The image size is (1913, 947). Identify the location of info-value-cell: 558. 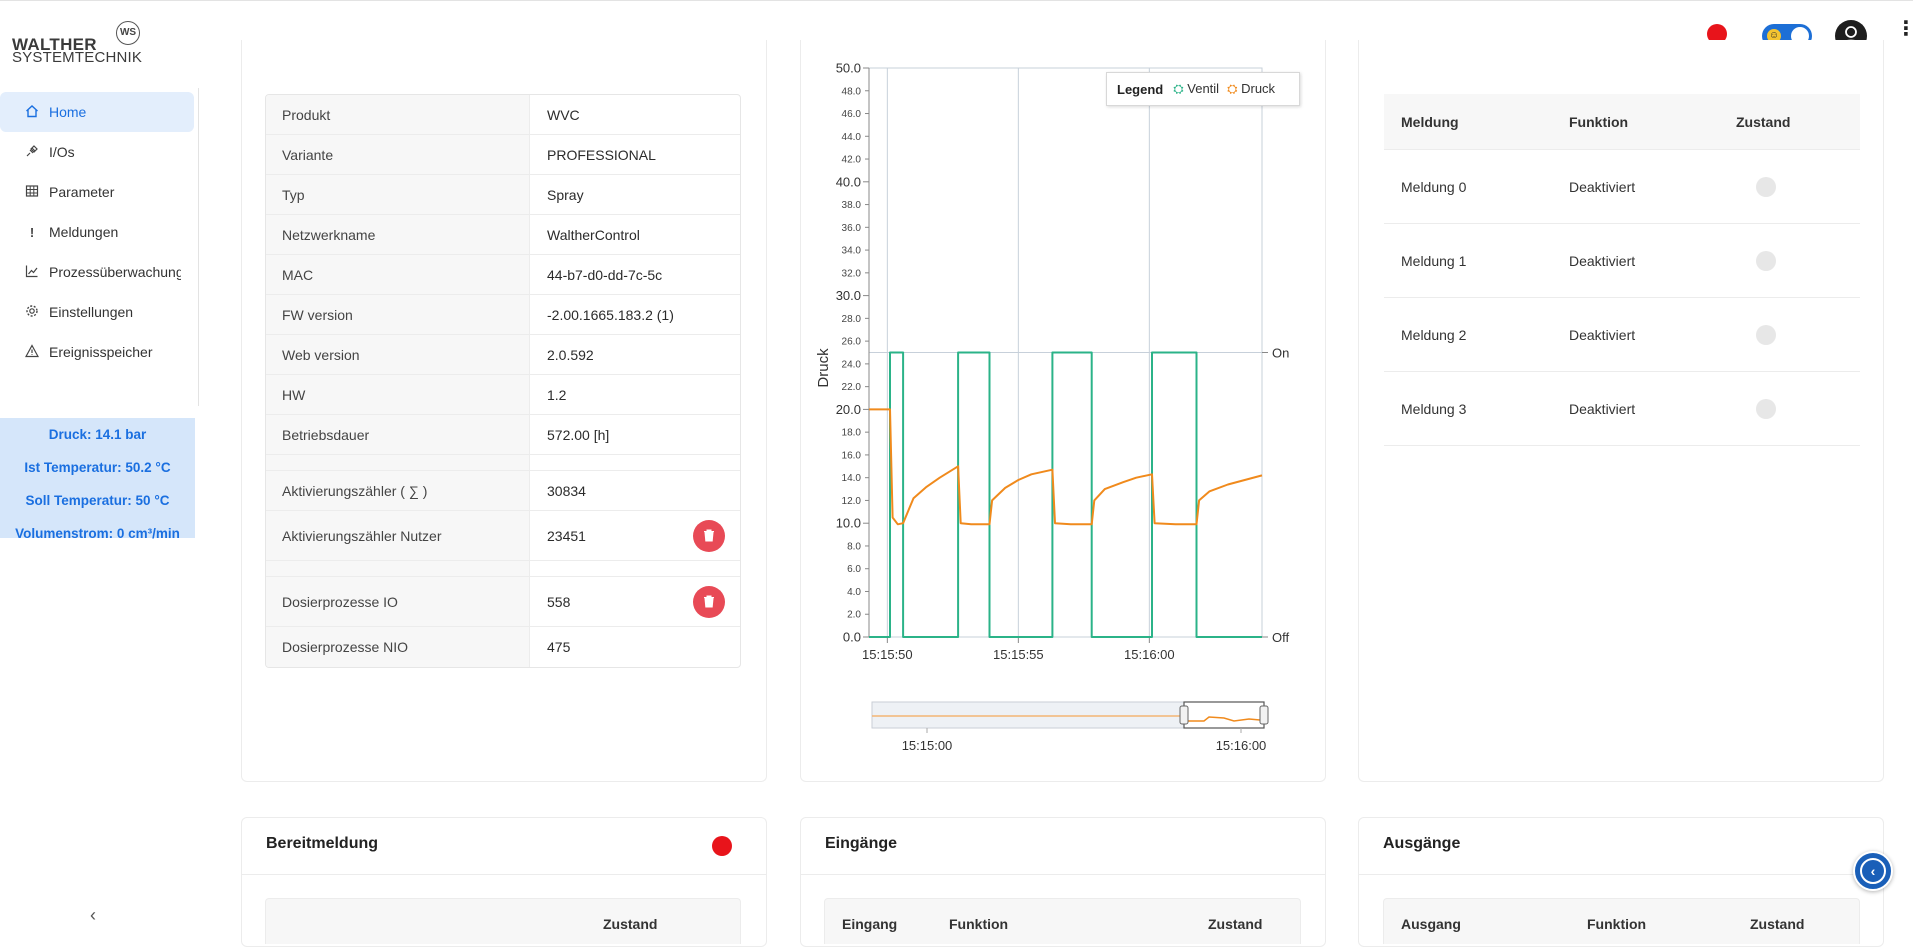
(635, 601).